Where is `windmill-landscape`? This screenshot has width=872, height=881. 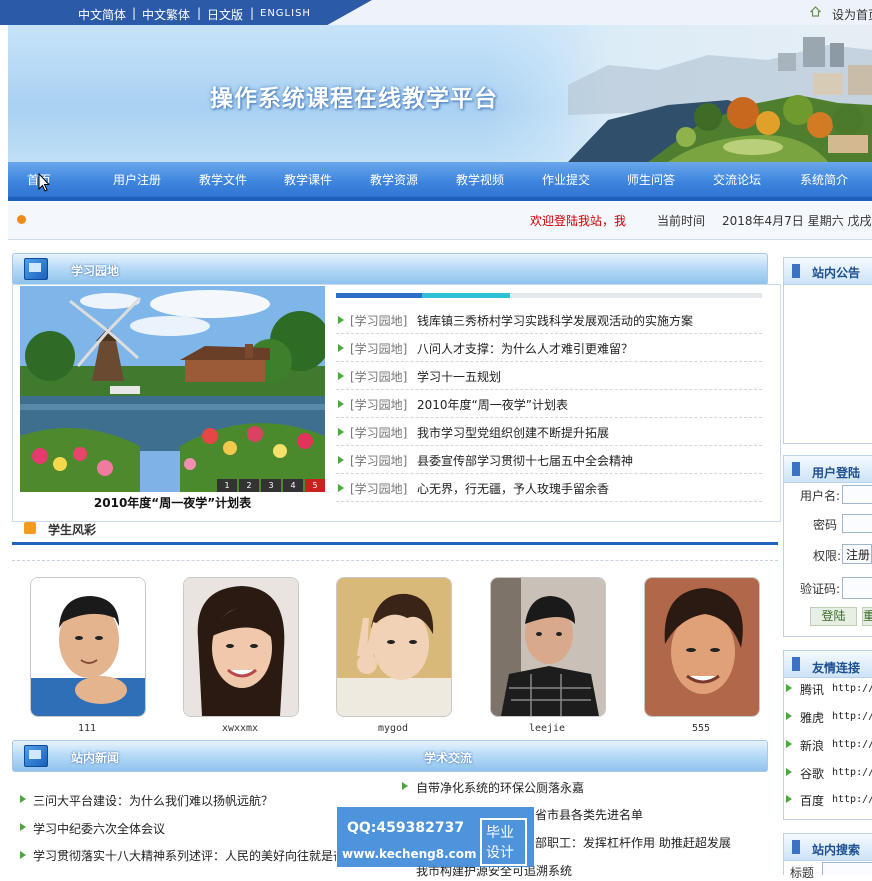
windmill-landscape is located at coordinates (172, 389).